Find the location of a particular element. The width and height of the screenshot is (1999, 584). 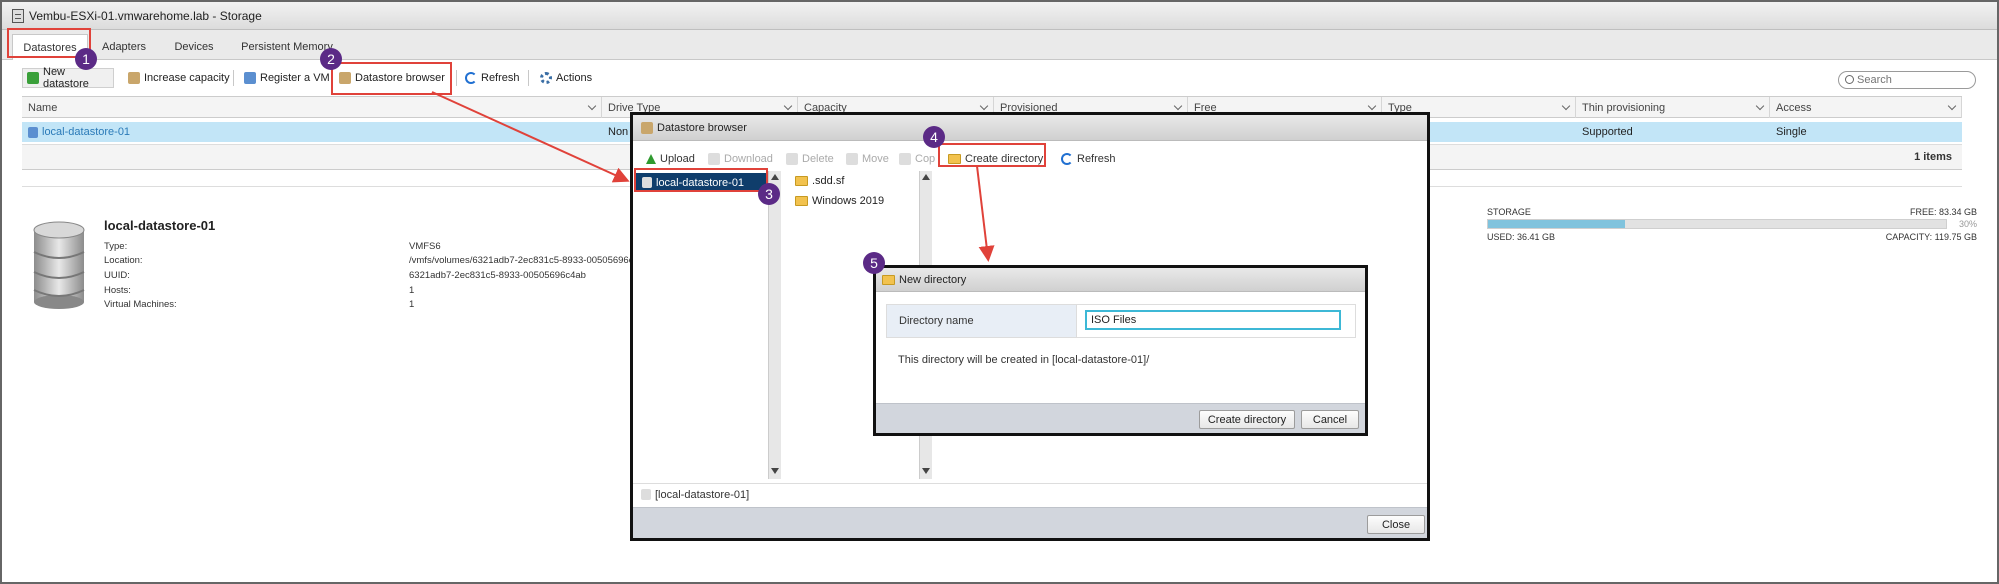

tab-label: Persistent Memory is located at coordinates (287, 47).